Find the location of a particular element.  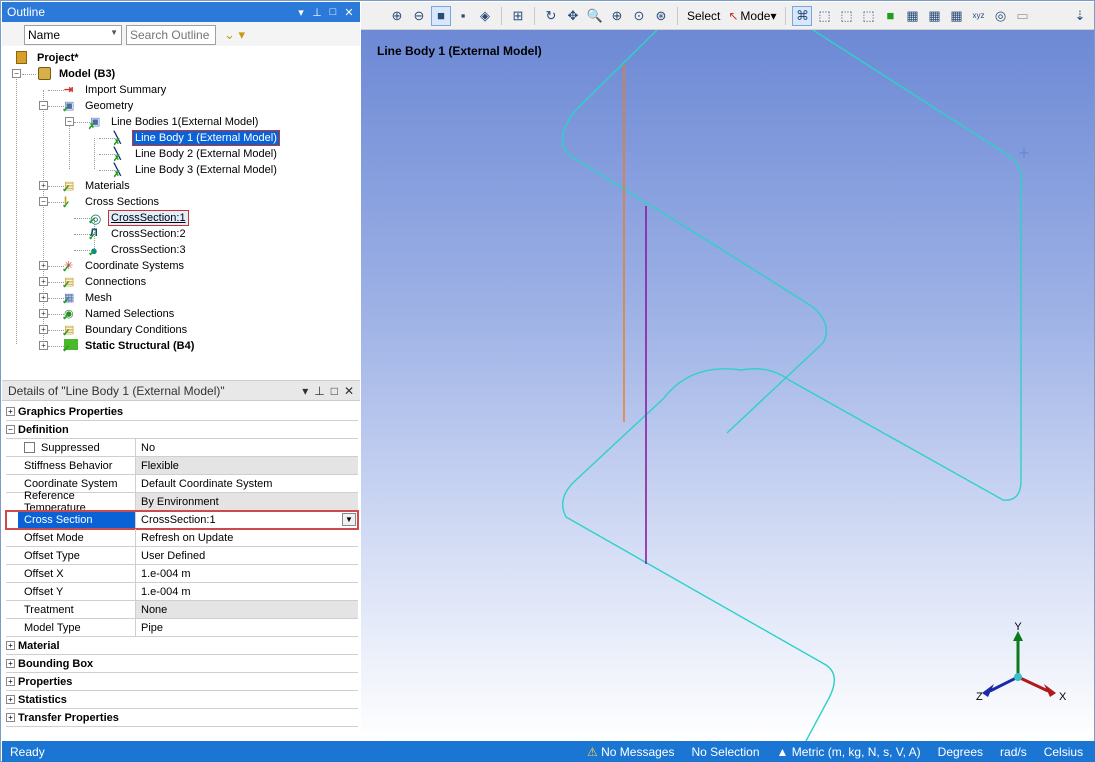

name-filter-combo: Name ▼ is located at coordinates (73, 35).